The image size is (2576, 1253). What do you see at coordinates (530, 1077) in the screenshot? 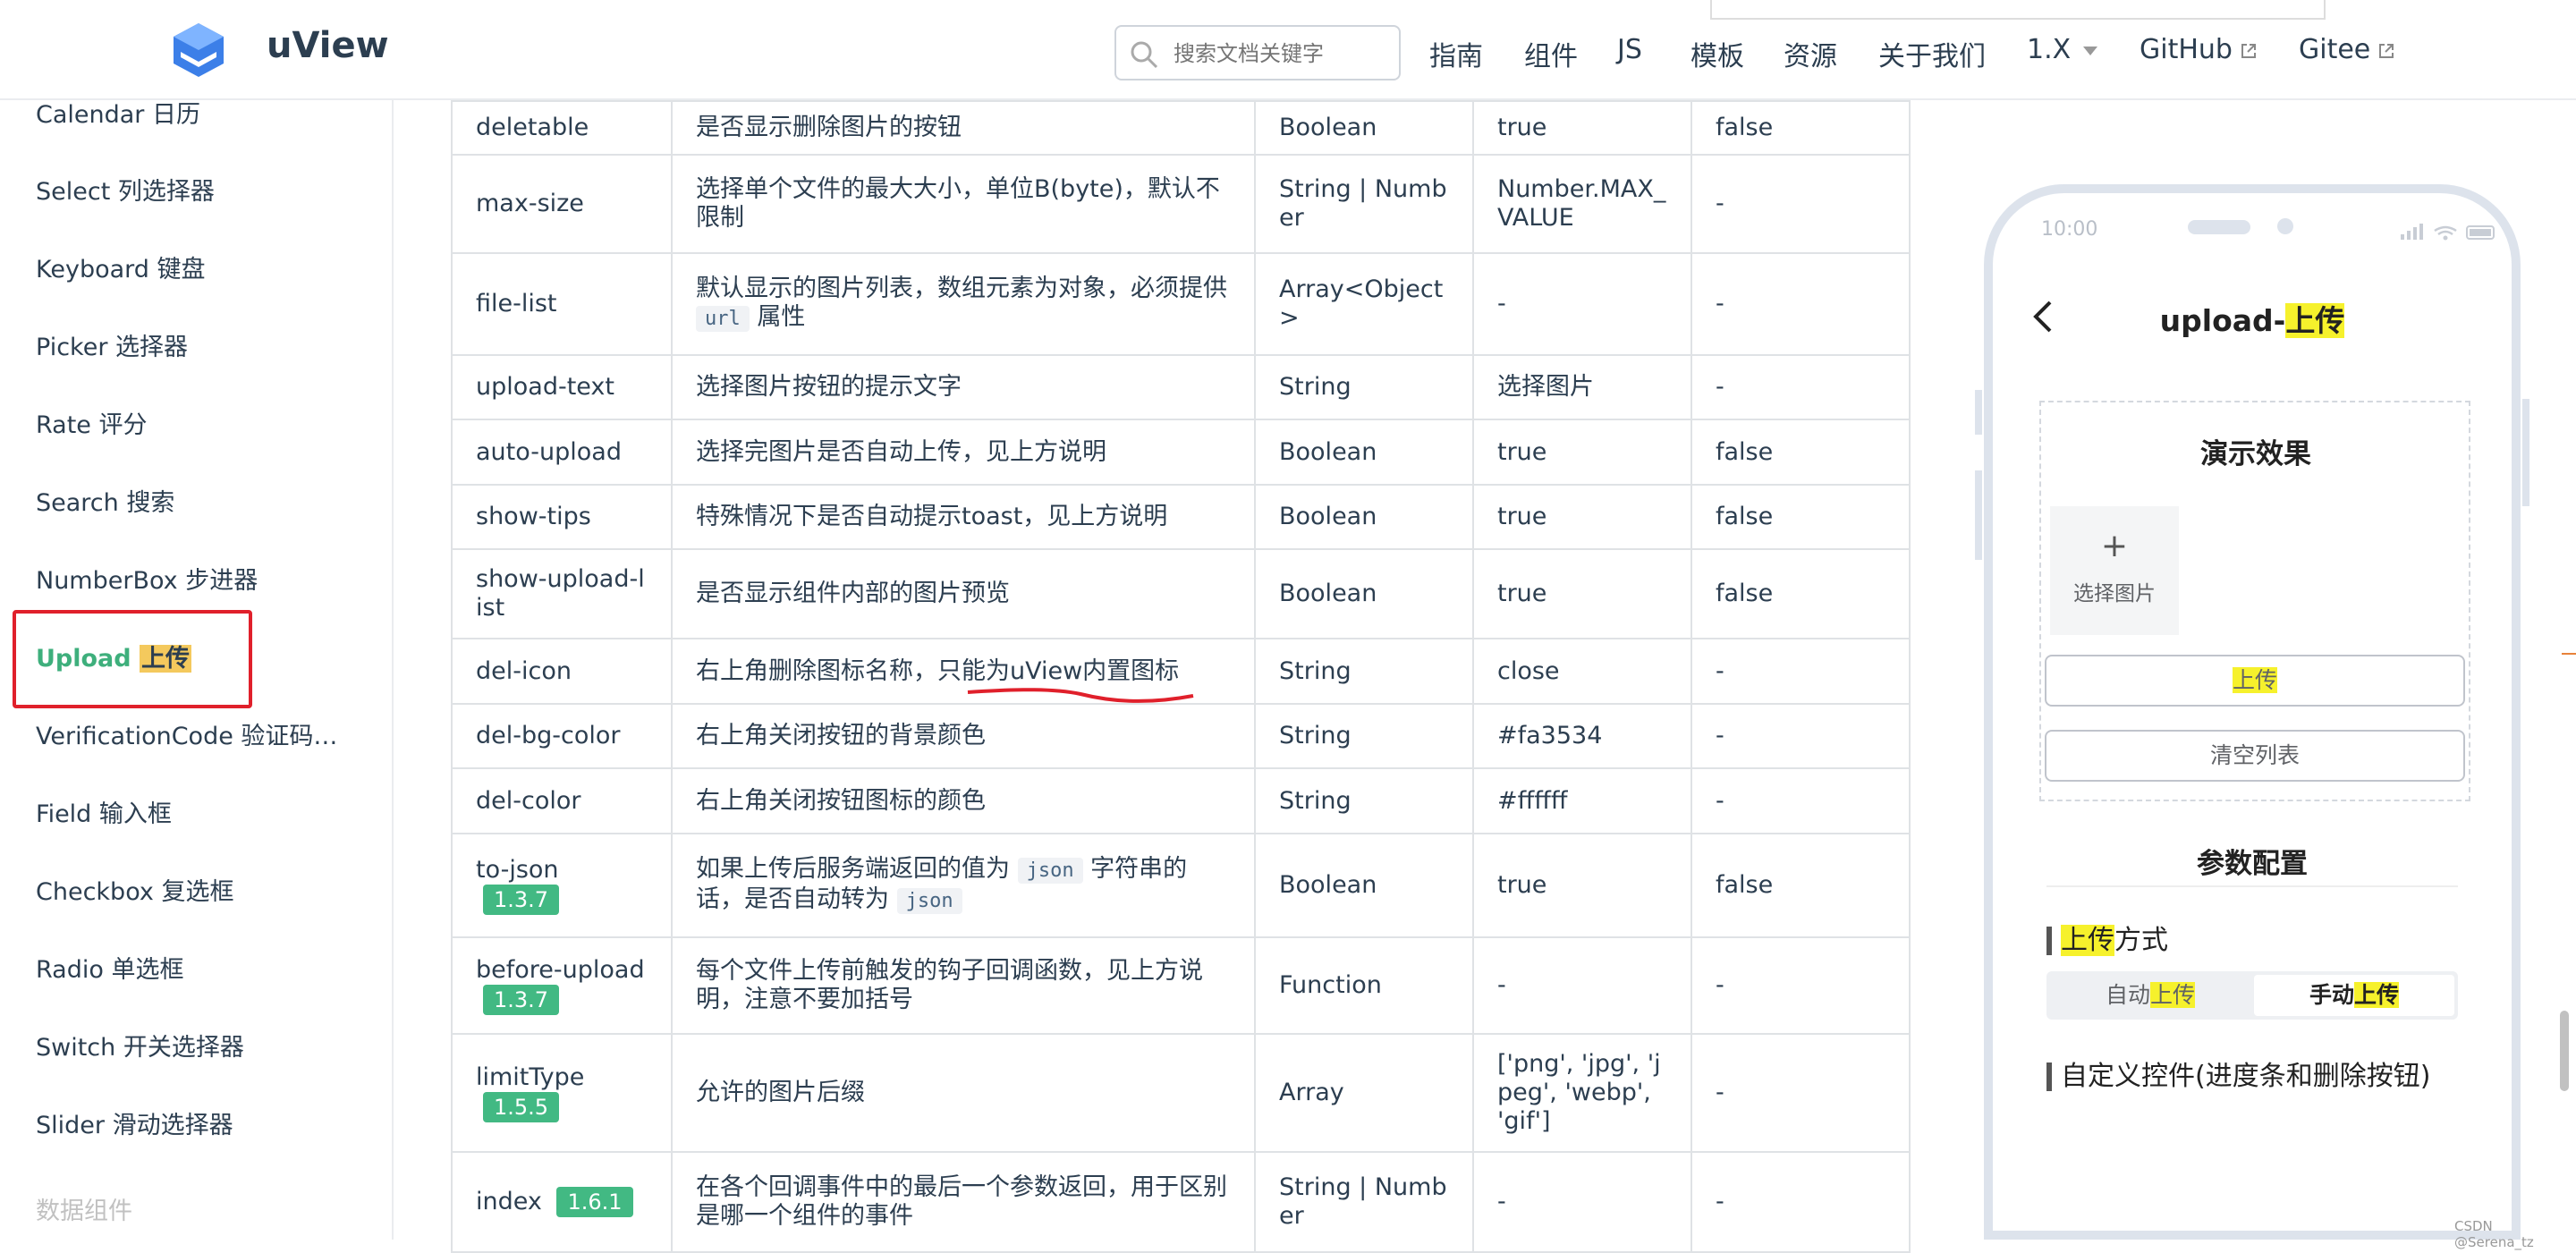
I see `param-name: limitType` at bounding box center [530, 1077].